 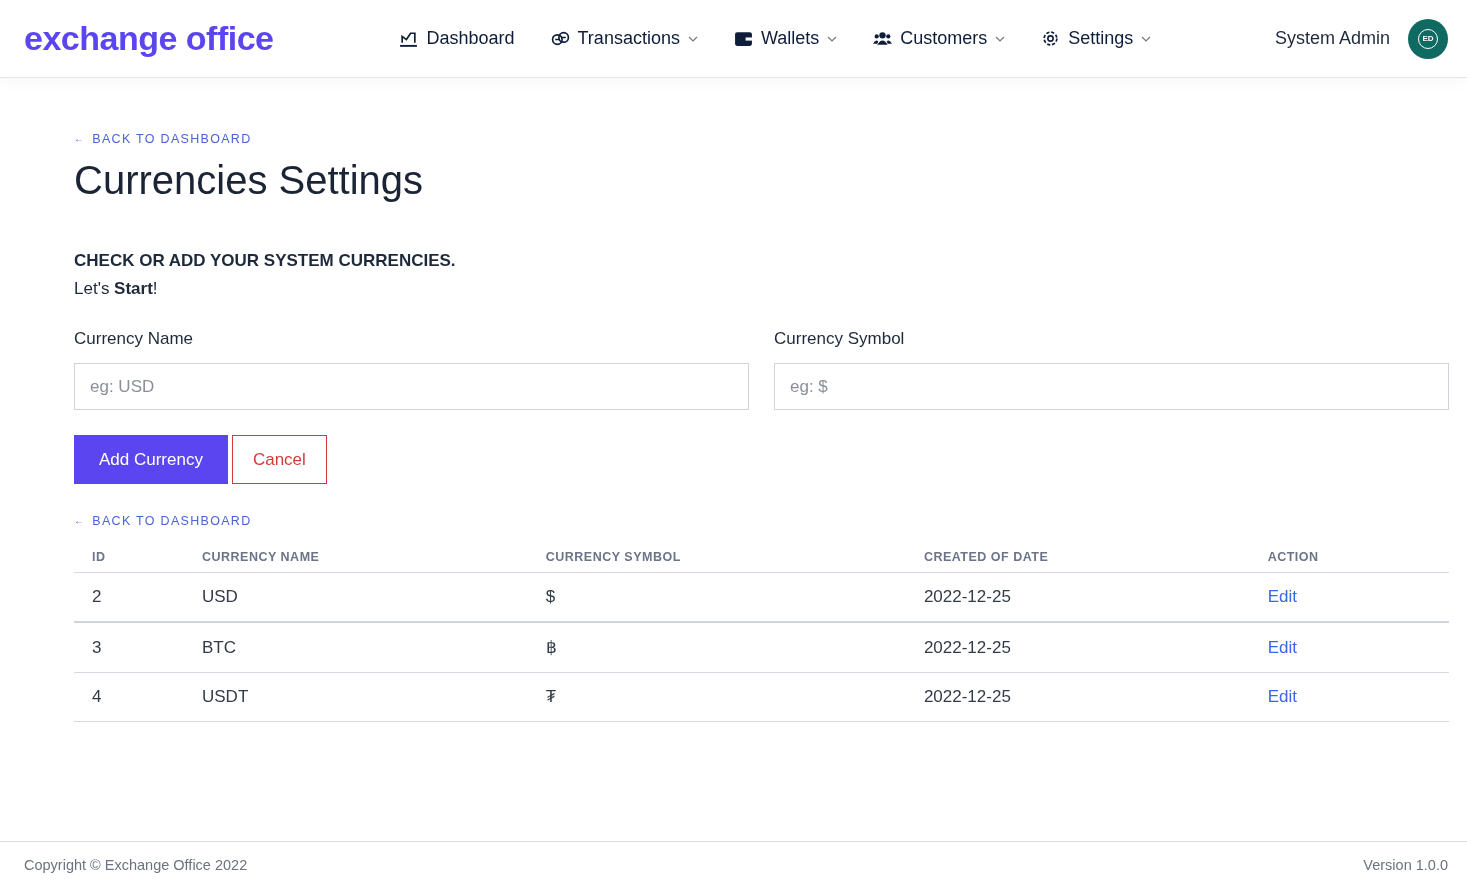 I want to click on column-header: CREATED OF DATE, so click(x=1077, y=556).